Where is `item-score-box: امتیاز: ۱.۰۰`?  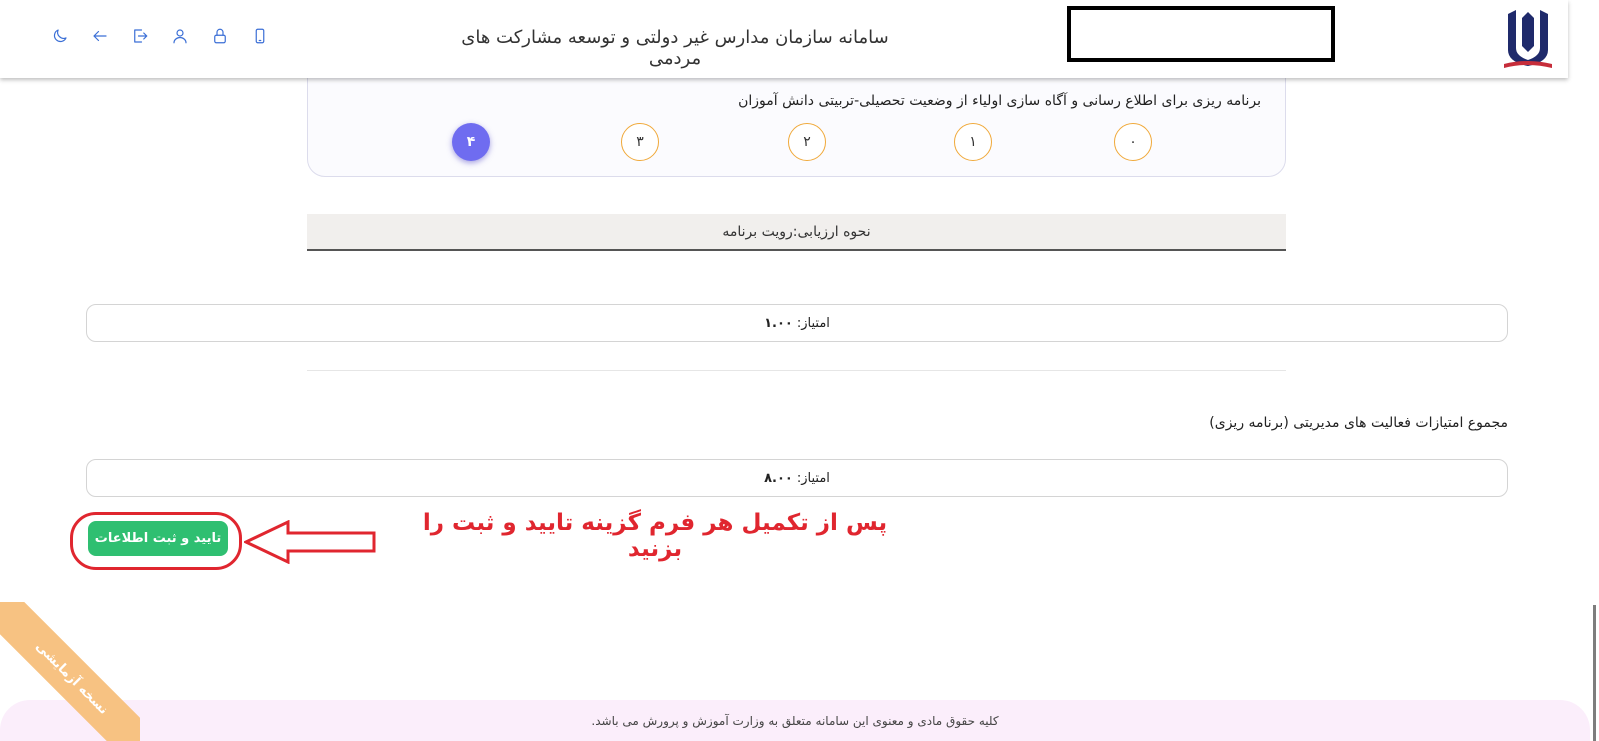 item-score-box: امتیاز: ۱.۰۰ is located at coordinates (797, 323).